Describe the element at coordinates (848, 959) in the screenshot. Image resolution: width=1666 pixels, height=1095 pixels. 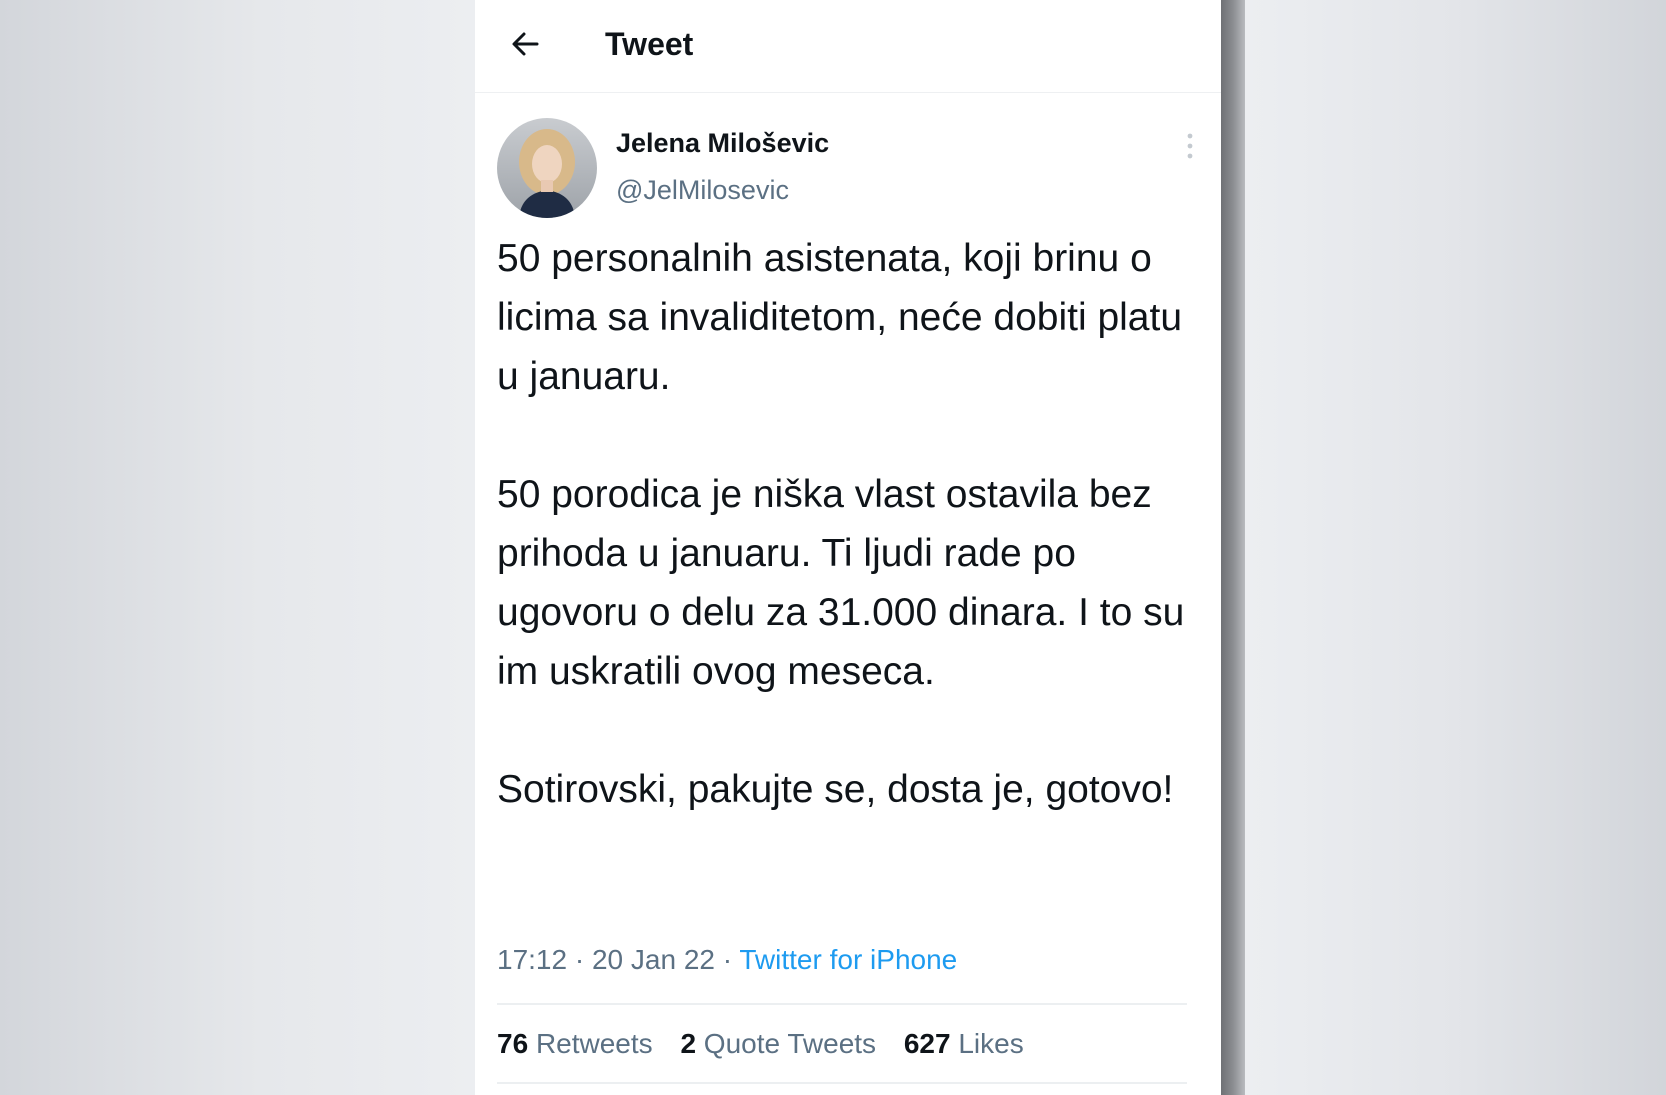
I see `tweet-source-link: Twitter for iPhone` at that location.